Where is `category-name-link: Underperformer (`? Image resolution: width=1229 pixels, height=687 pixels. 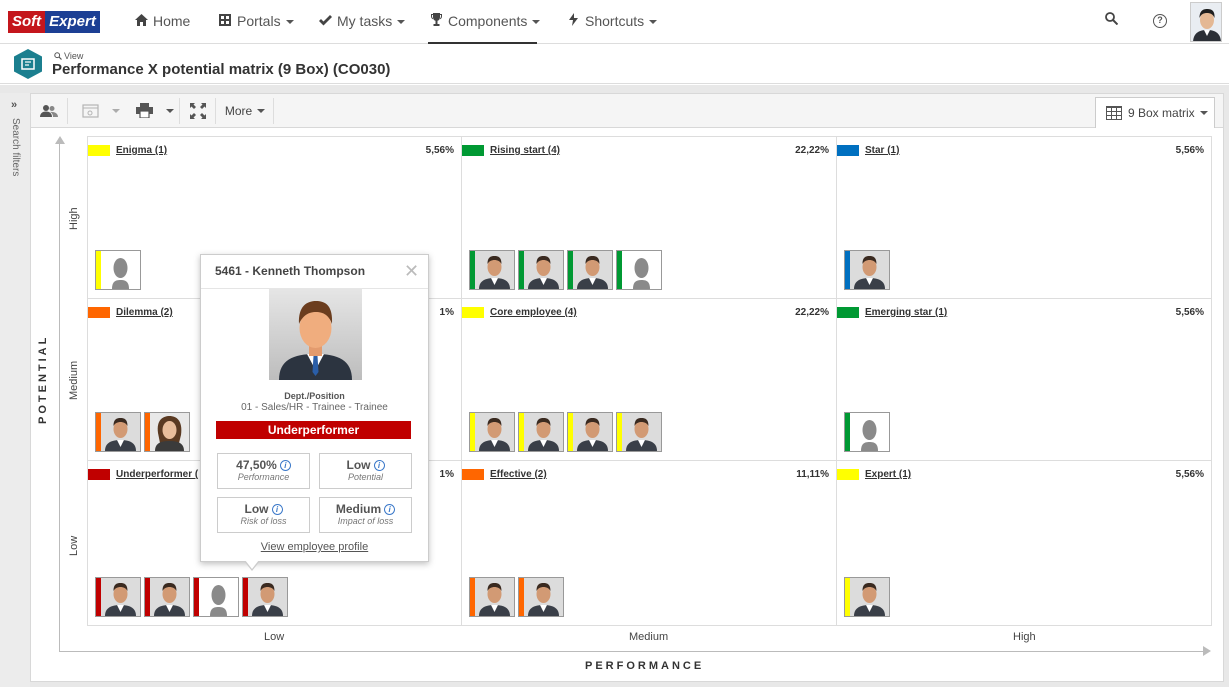 category-name-link: Underperformer ( is located at coordinates (157, 474).